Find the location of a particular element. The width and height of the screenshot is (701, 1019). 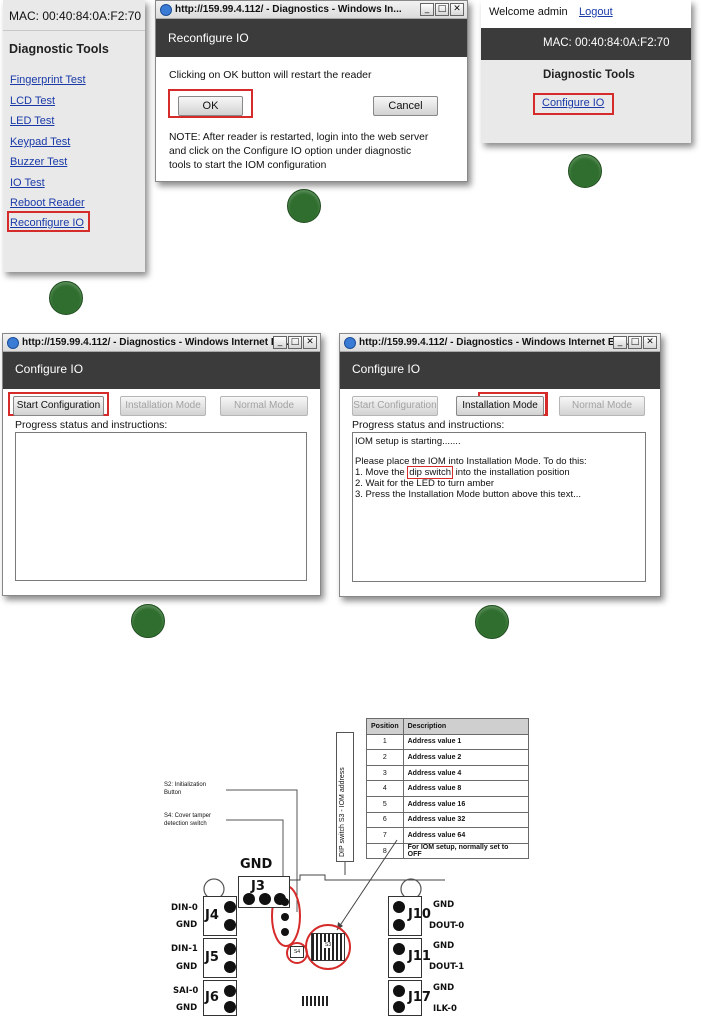

dout0-label: DOUT-0 is located at coordinates (447, 926).